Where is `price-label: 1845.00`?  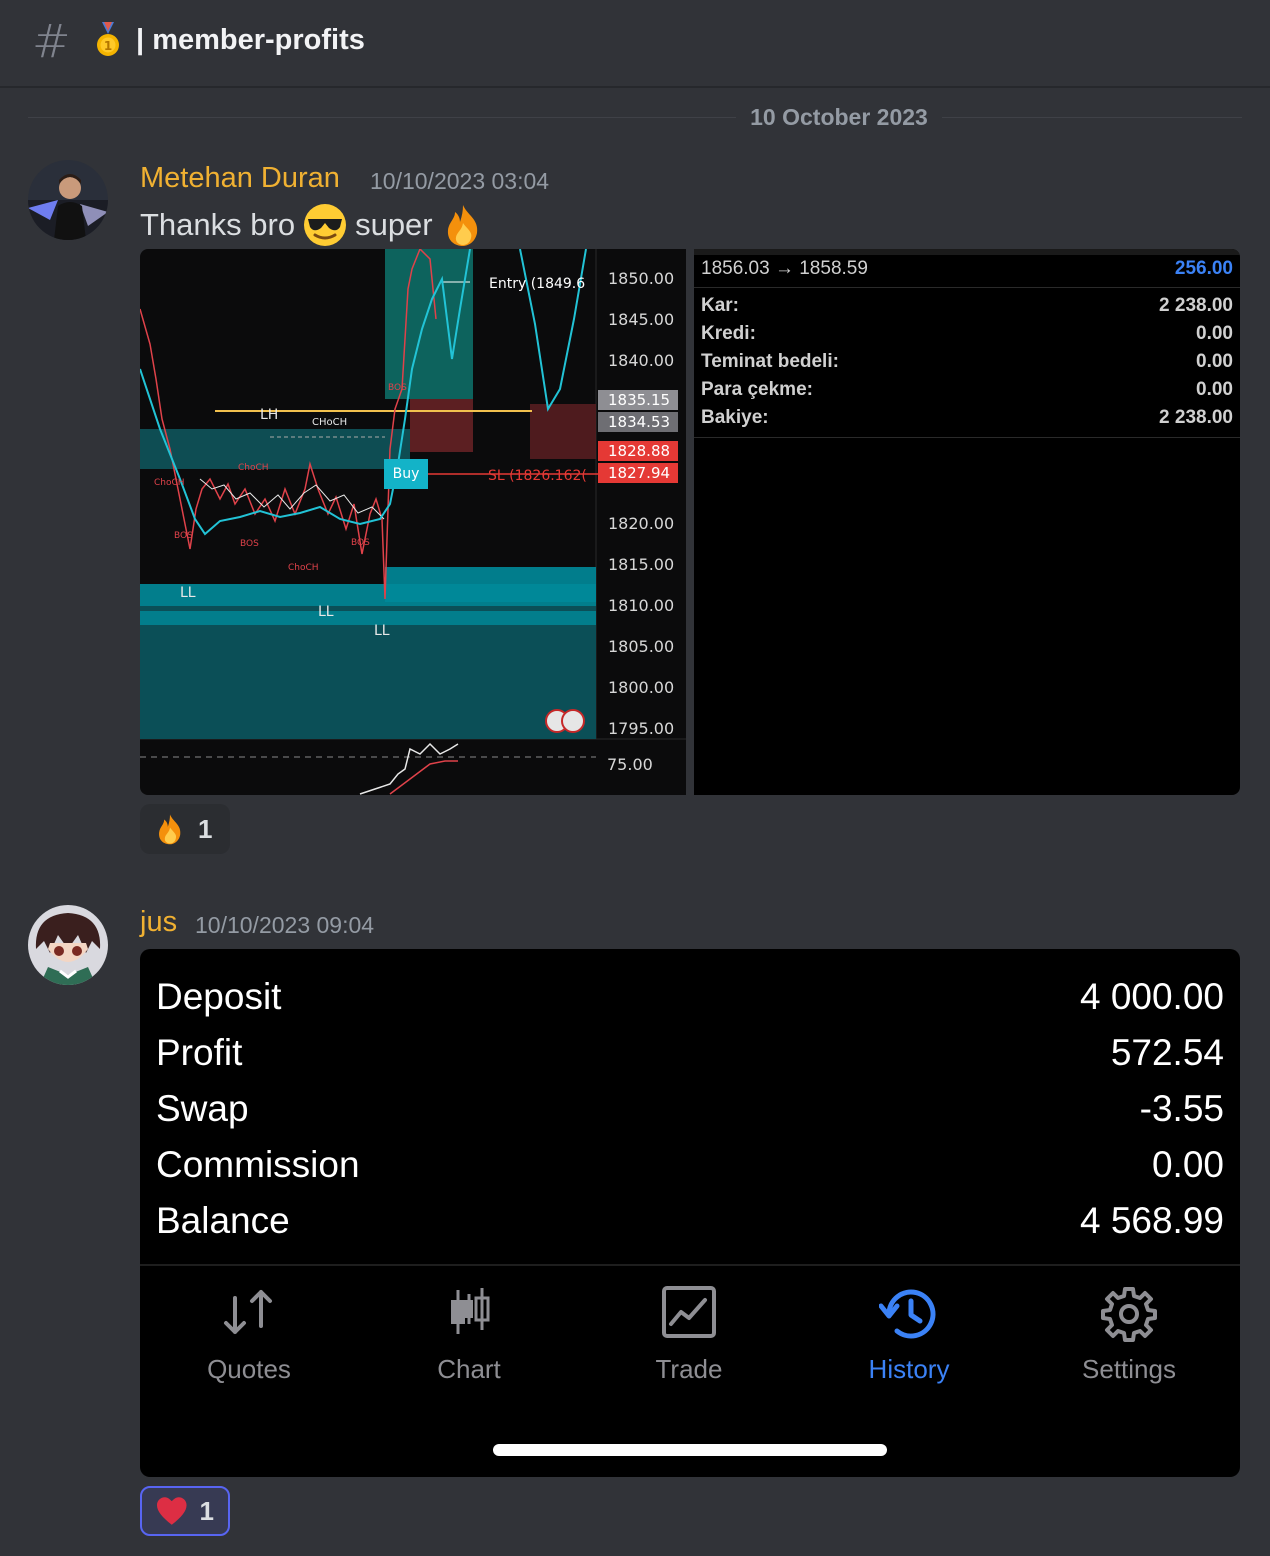
price-label: 1845.00 is located at coordinates (641, 319).